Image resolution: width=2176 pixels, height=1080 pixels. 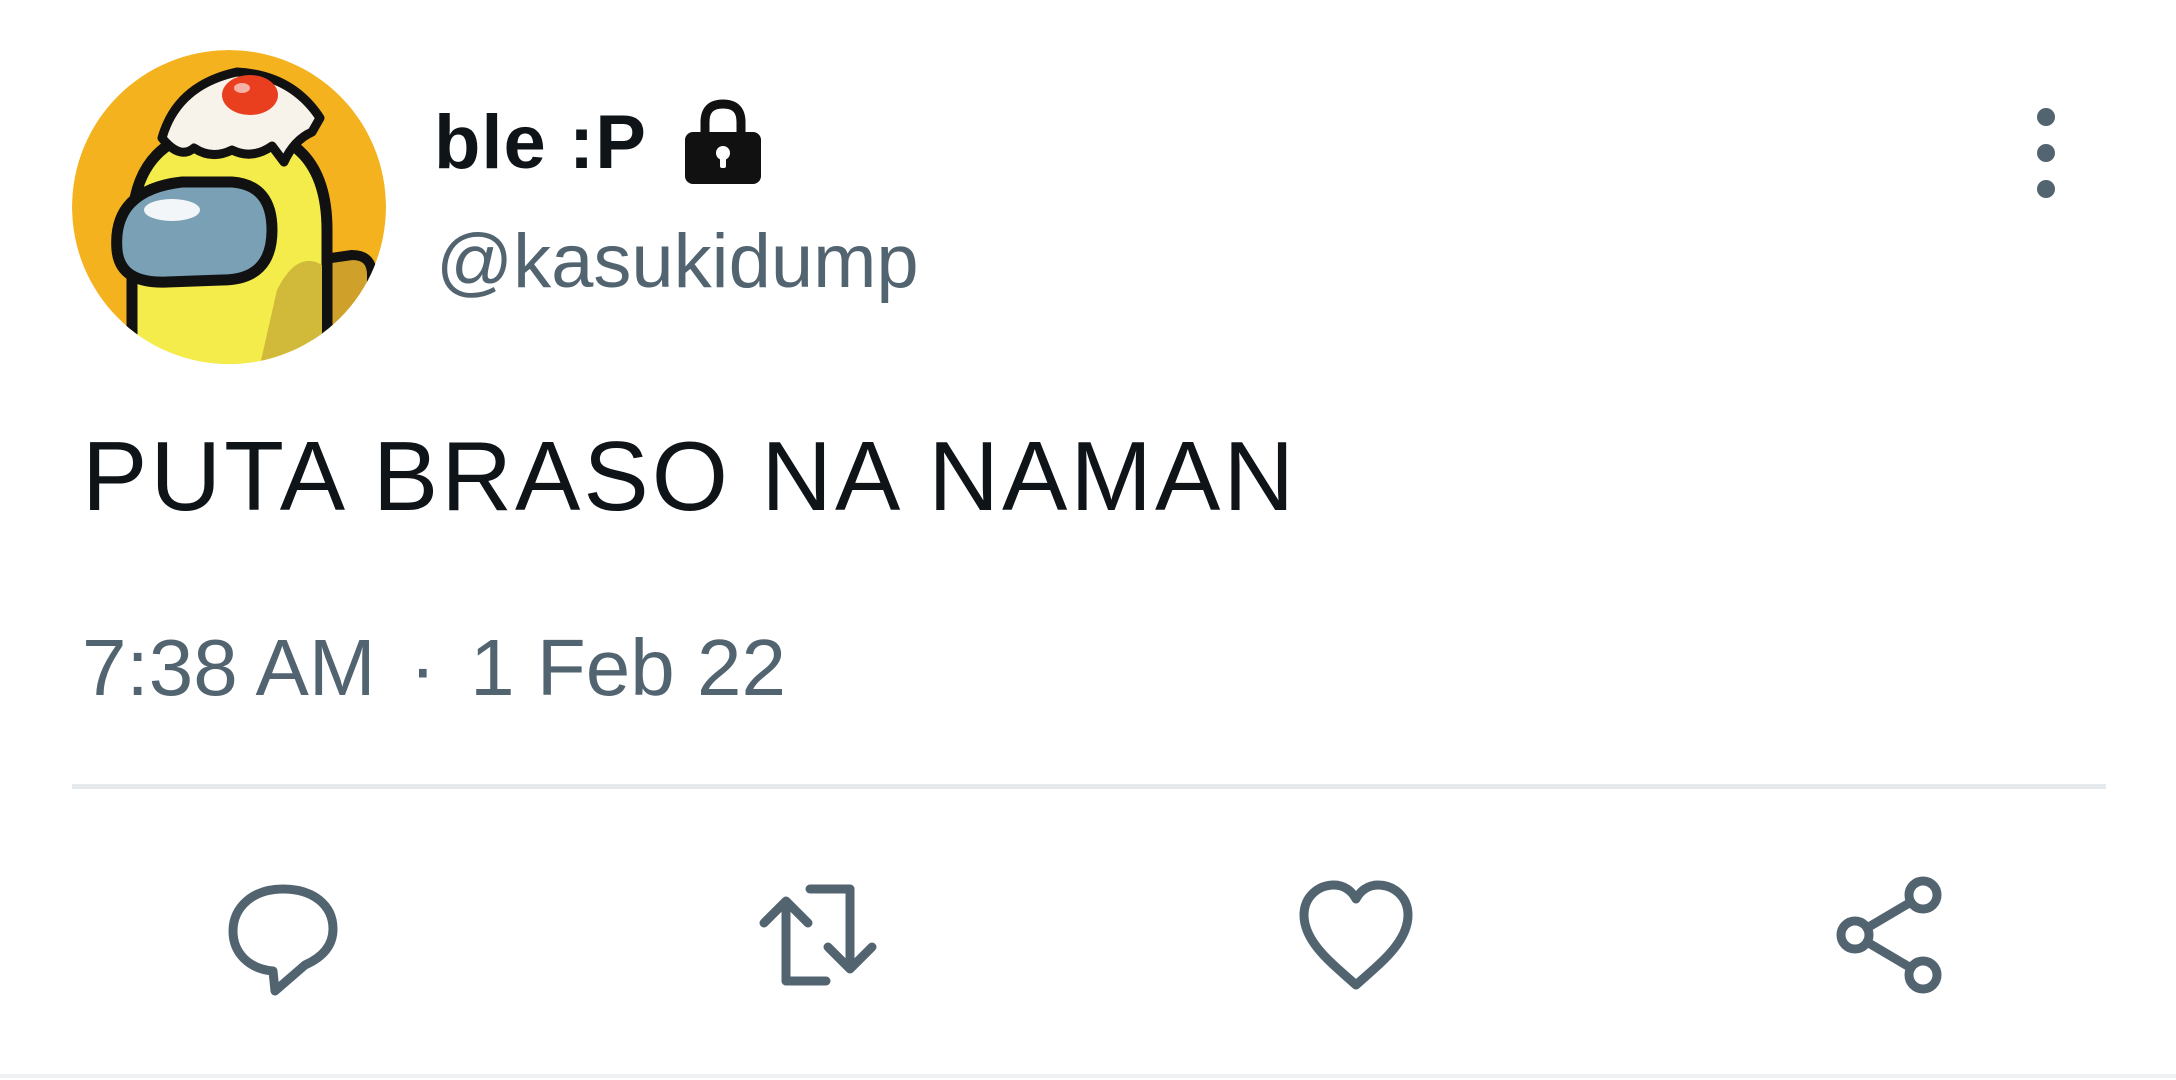 I want to click on crewmate-avatar-icon, so click(x=229, y=207).